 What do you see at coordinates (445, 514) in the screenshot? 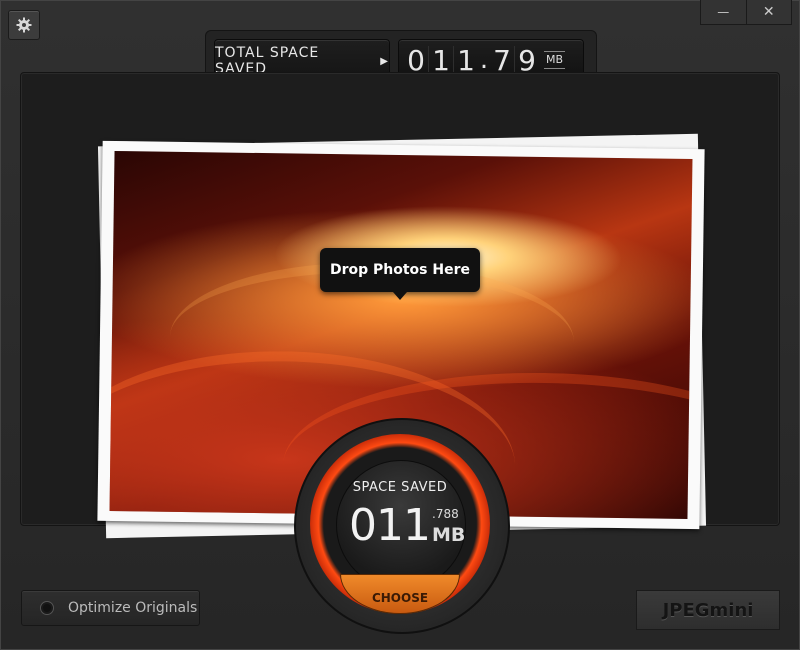
I see `gauge-decimal: .788` at bounding box center [445, 514].